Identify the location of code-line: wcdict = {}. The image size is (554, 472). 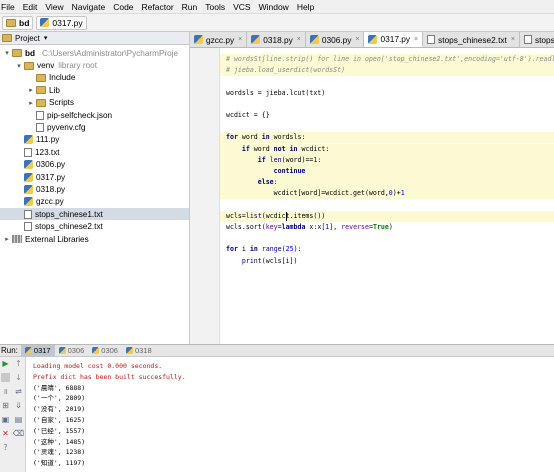
(387, 115).